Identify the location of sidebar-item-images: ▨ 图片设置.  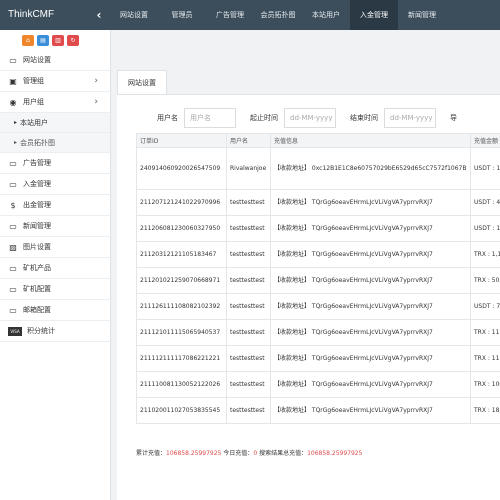
(55, 247).